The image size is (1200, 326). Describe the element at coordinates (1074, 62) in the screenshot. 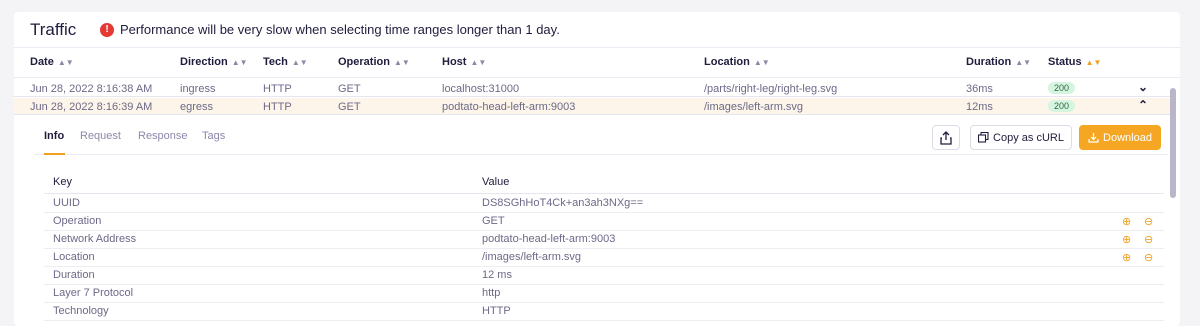

I see `col-status: Status ▲▼` at that location.